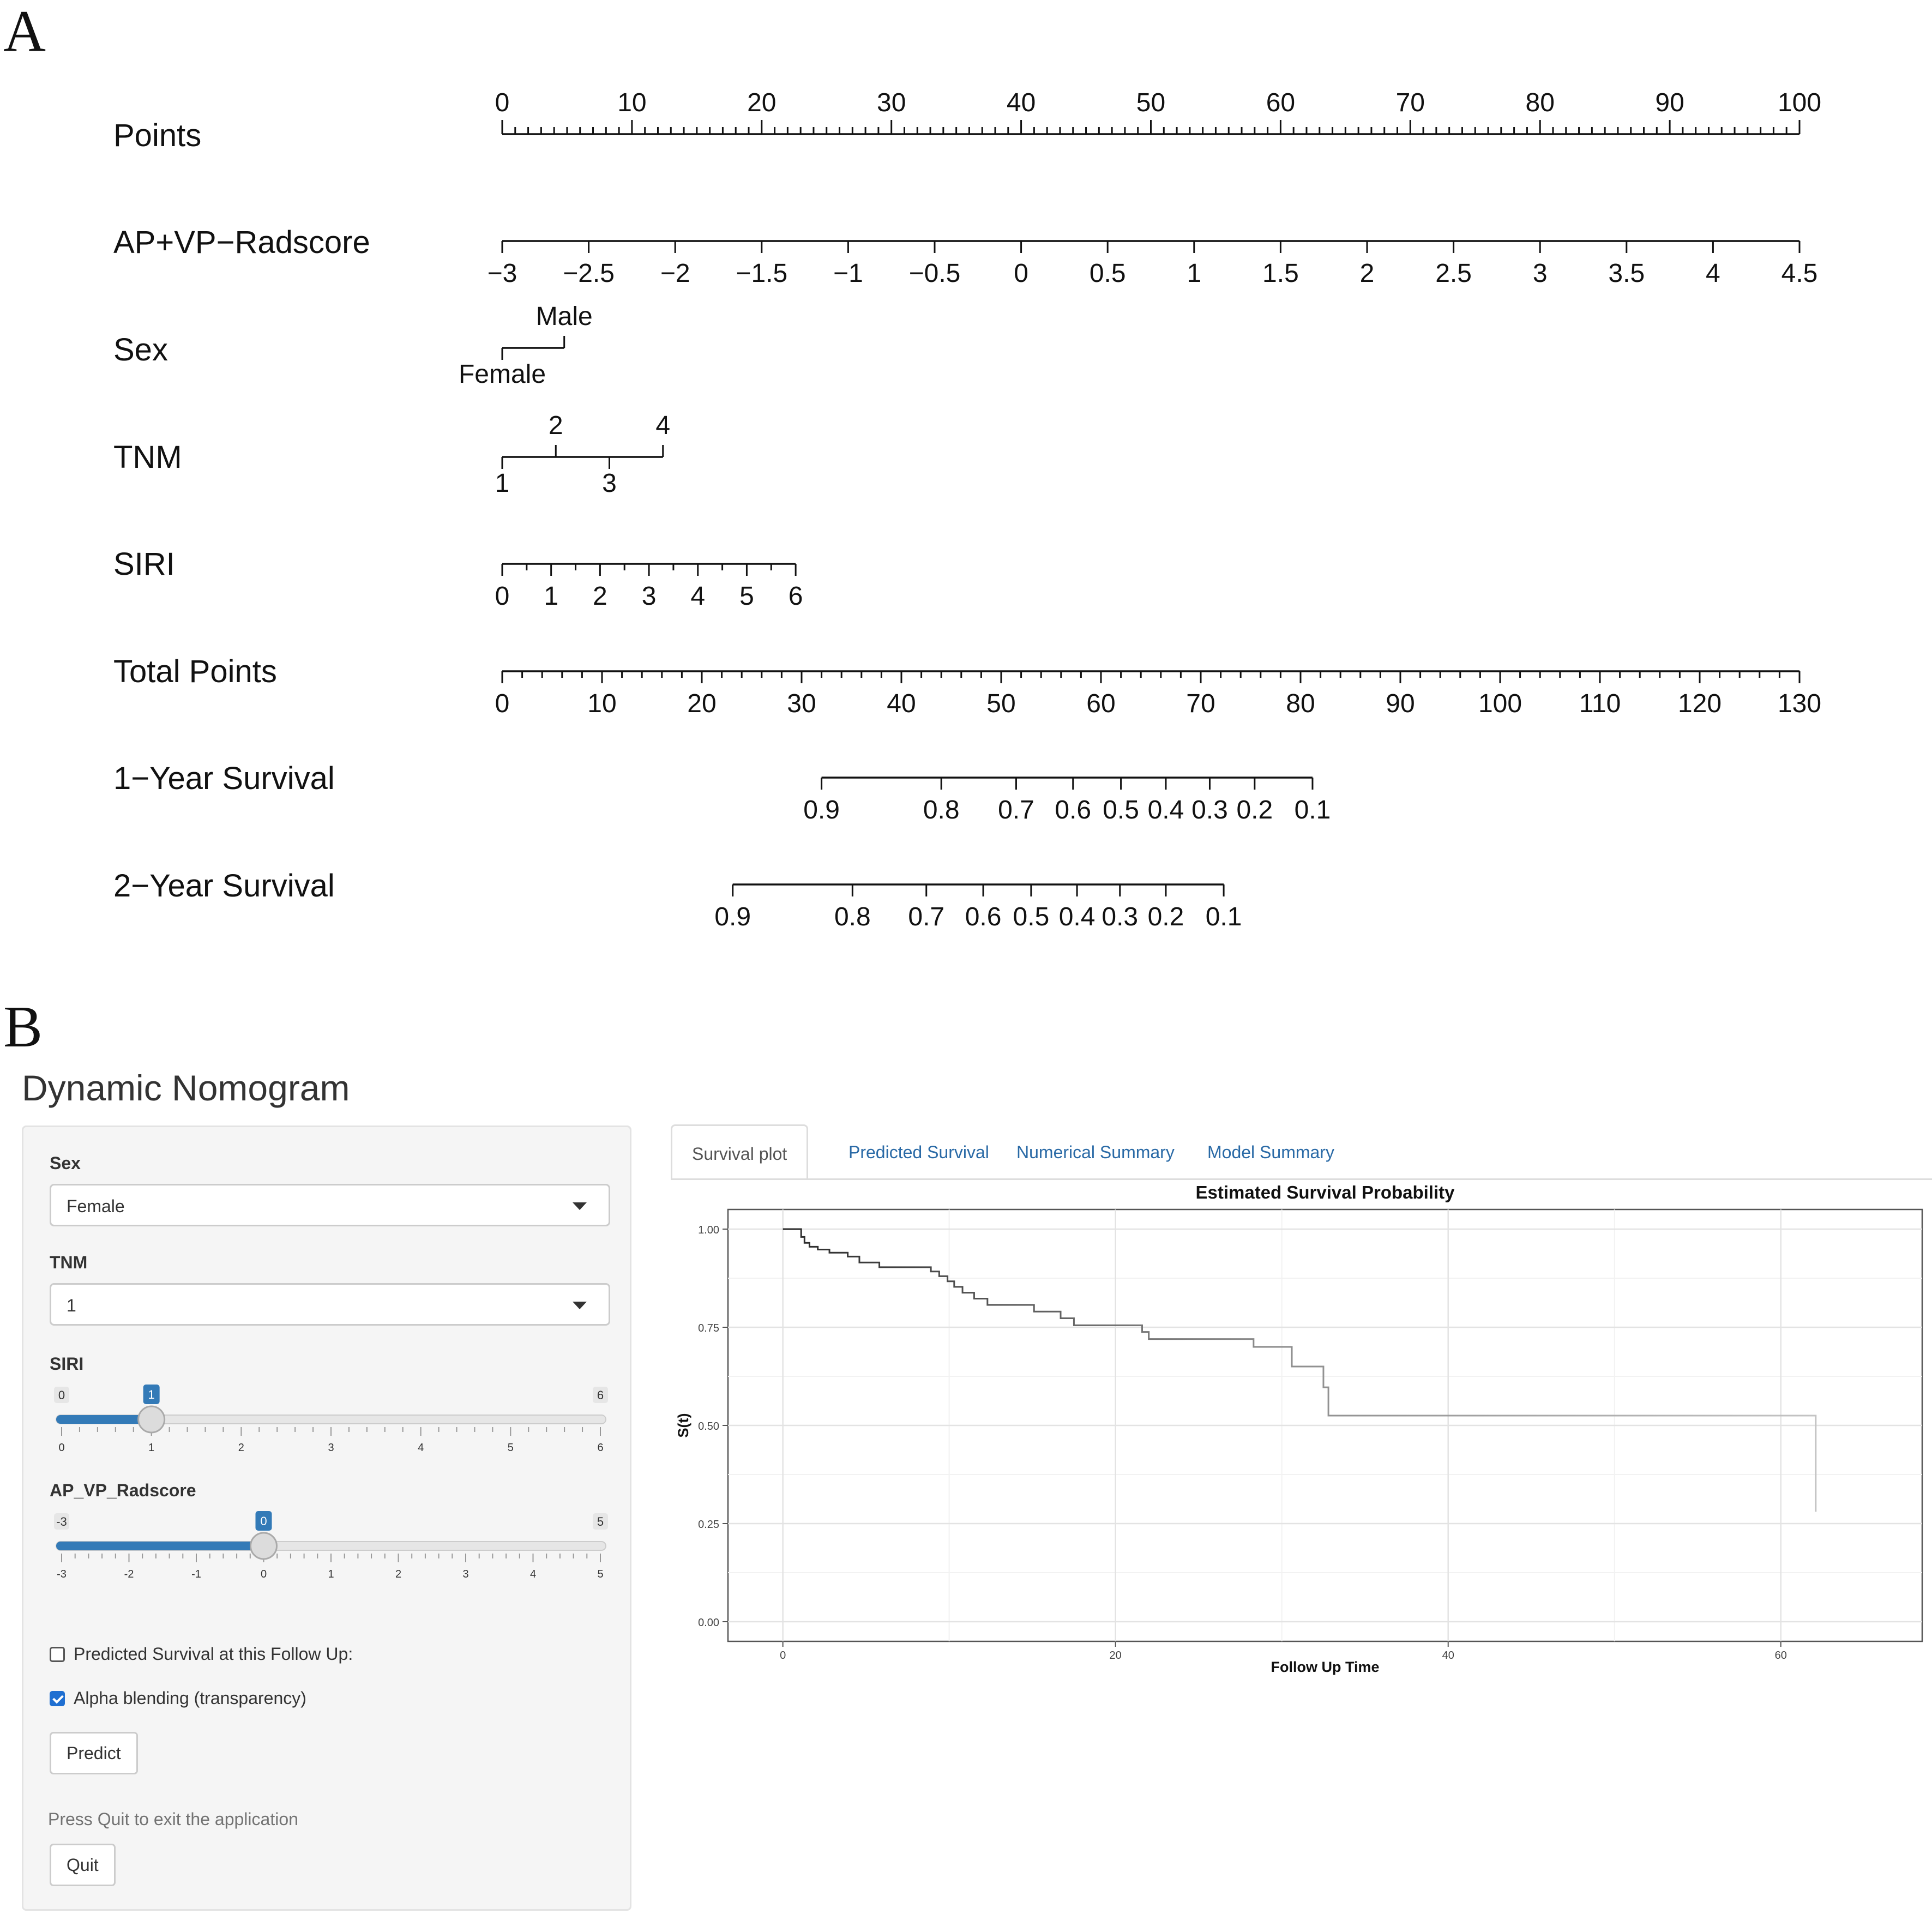 The image size is (1932, 1914). What do you see at coordinates (740, 1151) in the screenshot?
I see `tab-survival-plot: Survival plot` at bounding box center [740, 1151].